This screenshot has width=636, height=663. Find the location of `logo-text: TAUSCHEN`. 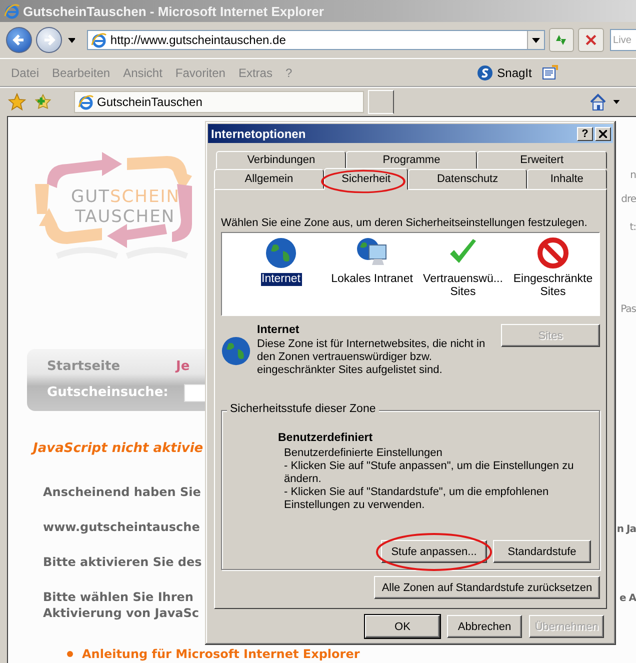

logo-text: TAUSCHEN is located at coordinates (125, 217).